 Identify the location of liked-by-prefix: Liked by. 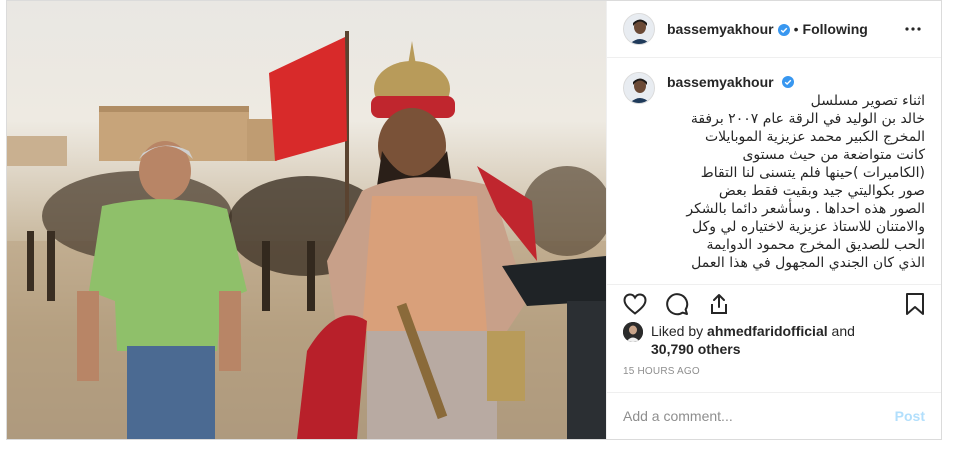
(677, 331).